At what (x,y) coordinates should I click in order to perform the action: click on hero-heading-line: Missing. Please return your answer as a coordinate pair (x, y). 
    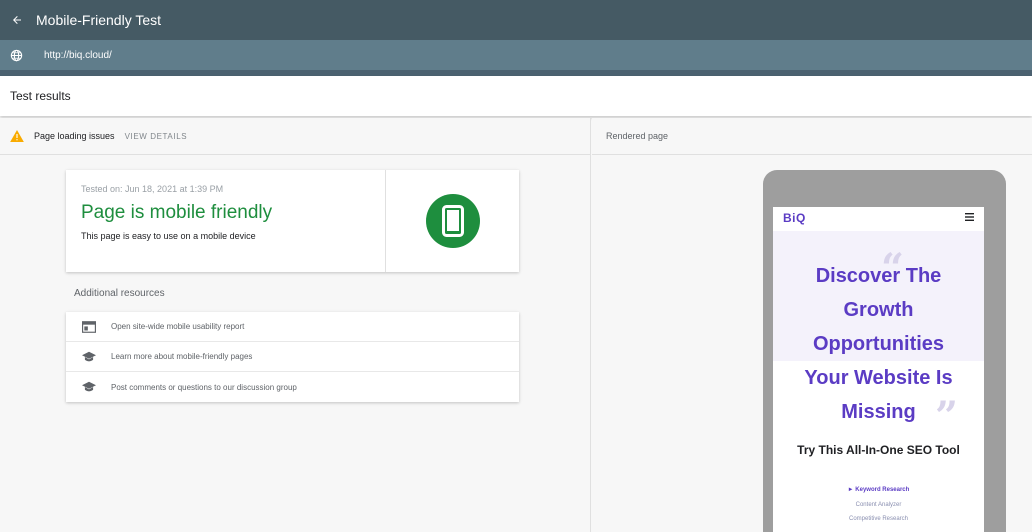
    Looking at the image, I should click on (878, 412).